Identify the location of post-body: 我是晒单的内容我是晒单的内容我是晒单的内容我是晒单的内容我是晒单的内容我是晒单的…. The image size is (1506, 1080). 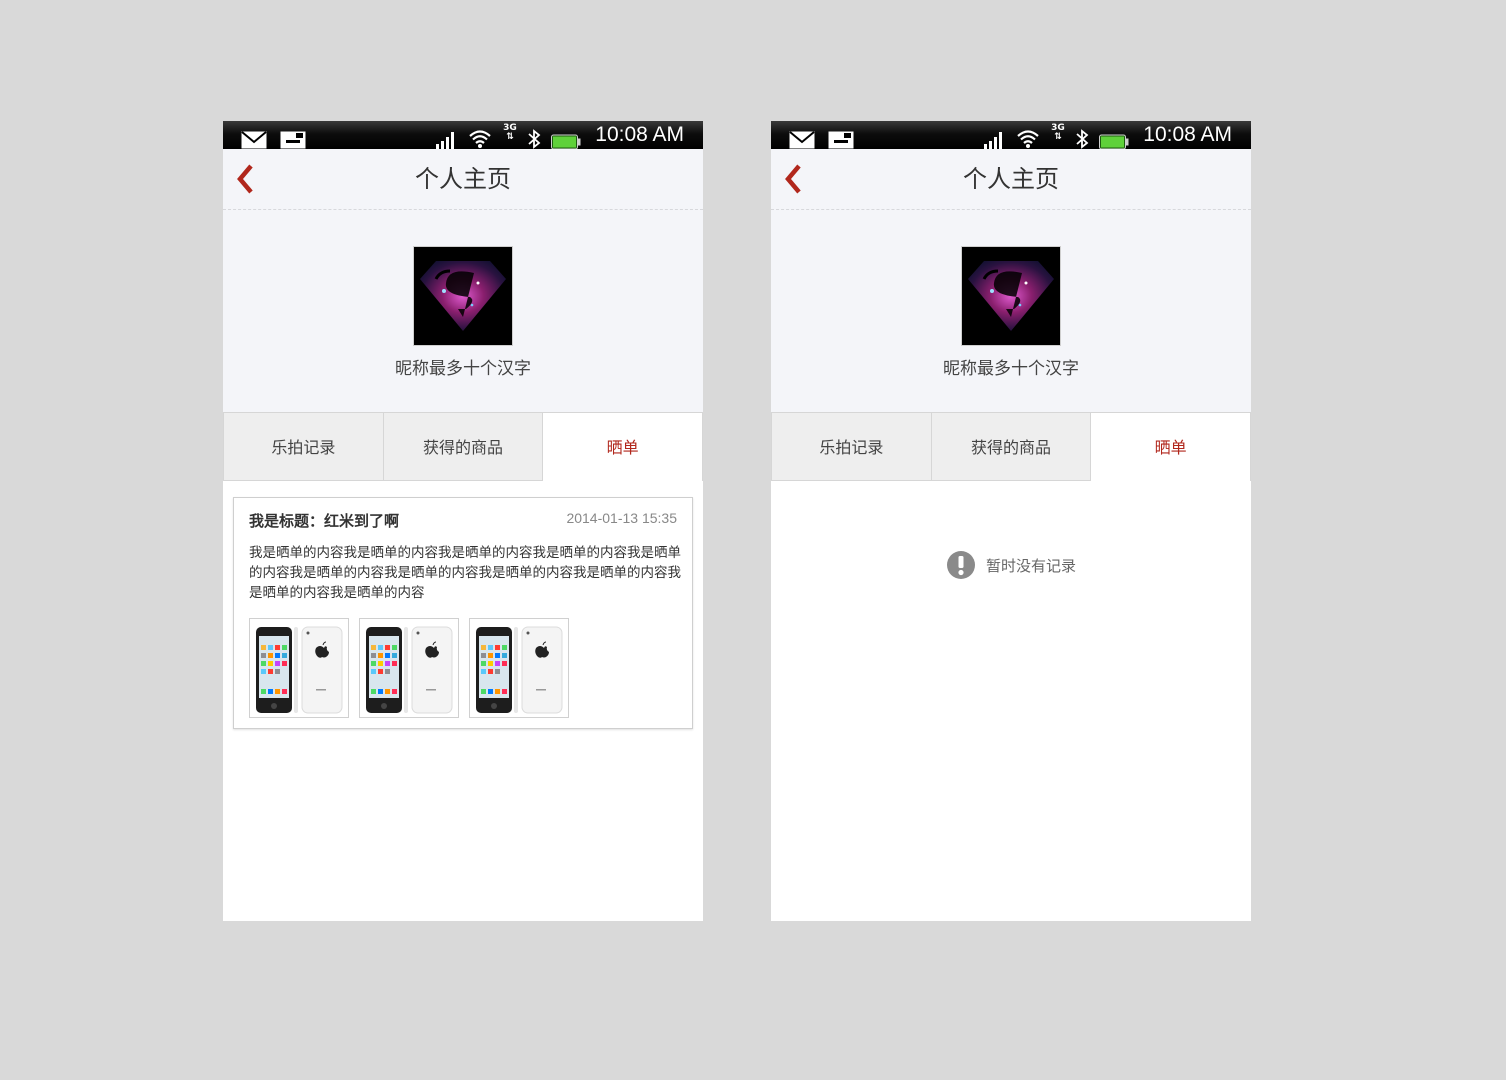
(465, 573).